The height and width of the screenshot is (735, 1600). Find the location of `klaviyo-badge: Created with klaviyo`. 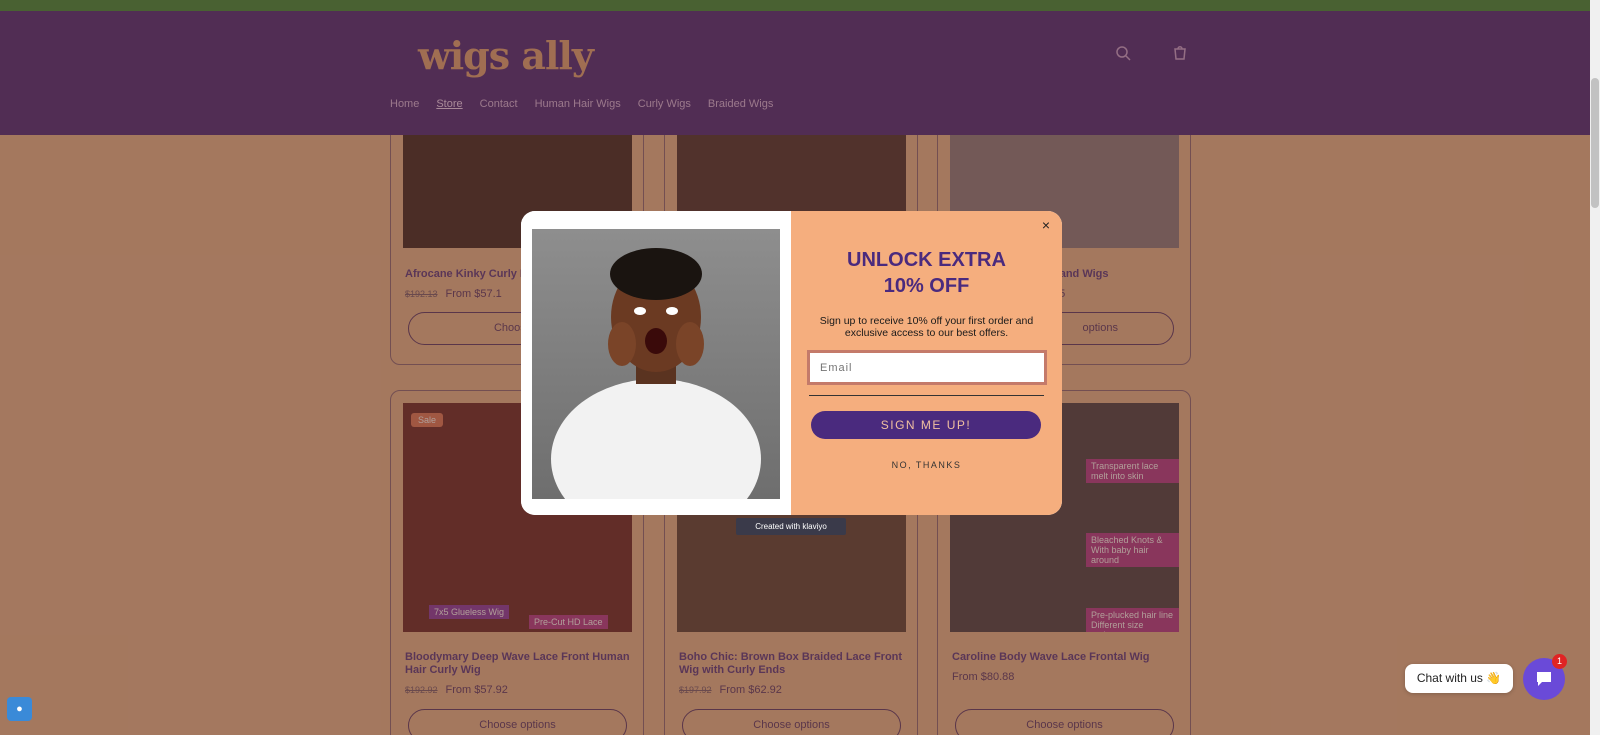

klaviyo-badge: Created with klaviyo is located at coordinates (791, 526).